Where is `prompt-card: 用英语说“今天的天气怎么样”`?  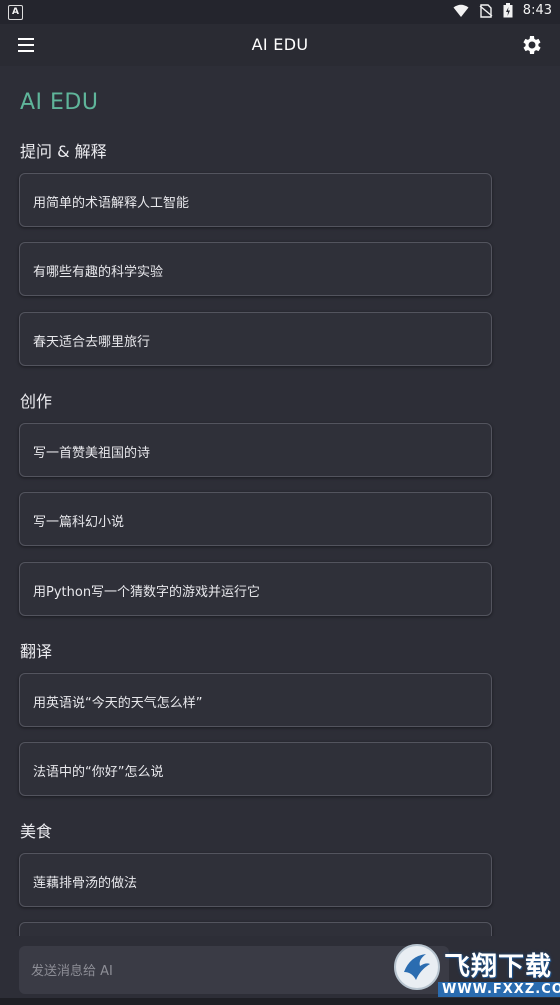
prompt-card: 用英语说“今天的天气怎么样” is located at coordinates (255, 700).